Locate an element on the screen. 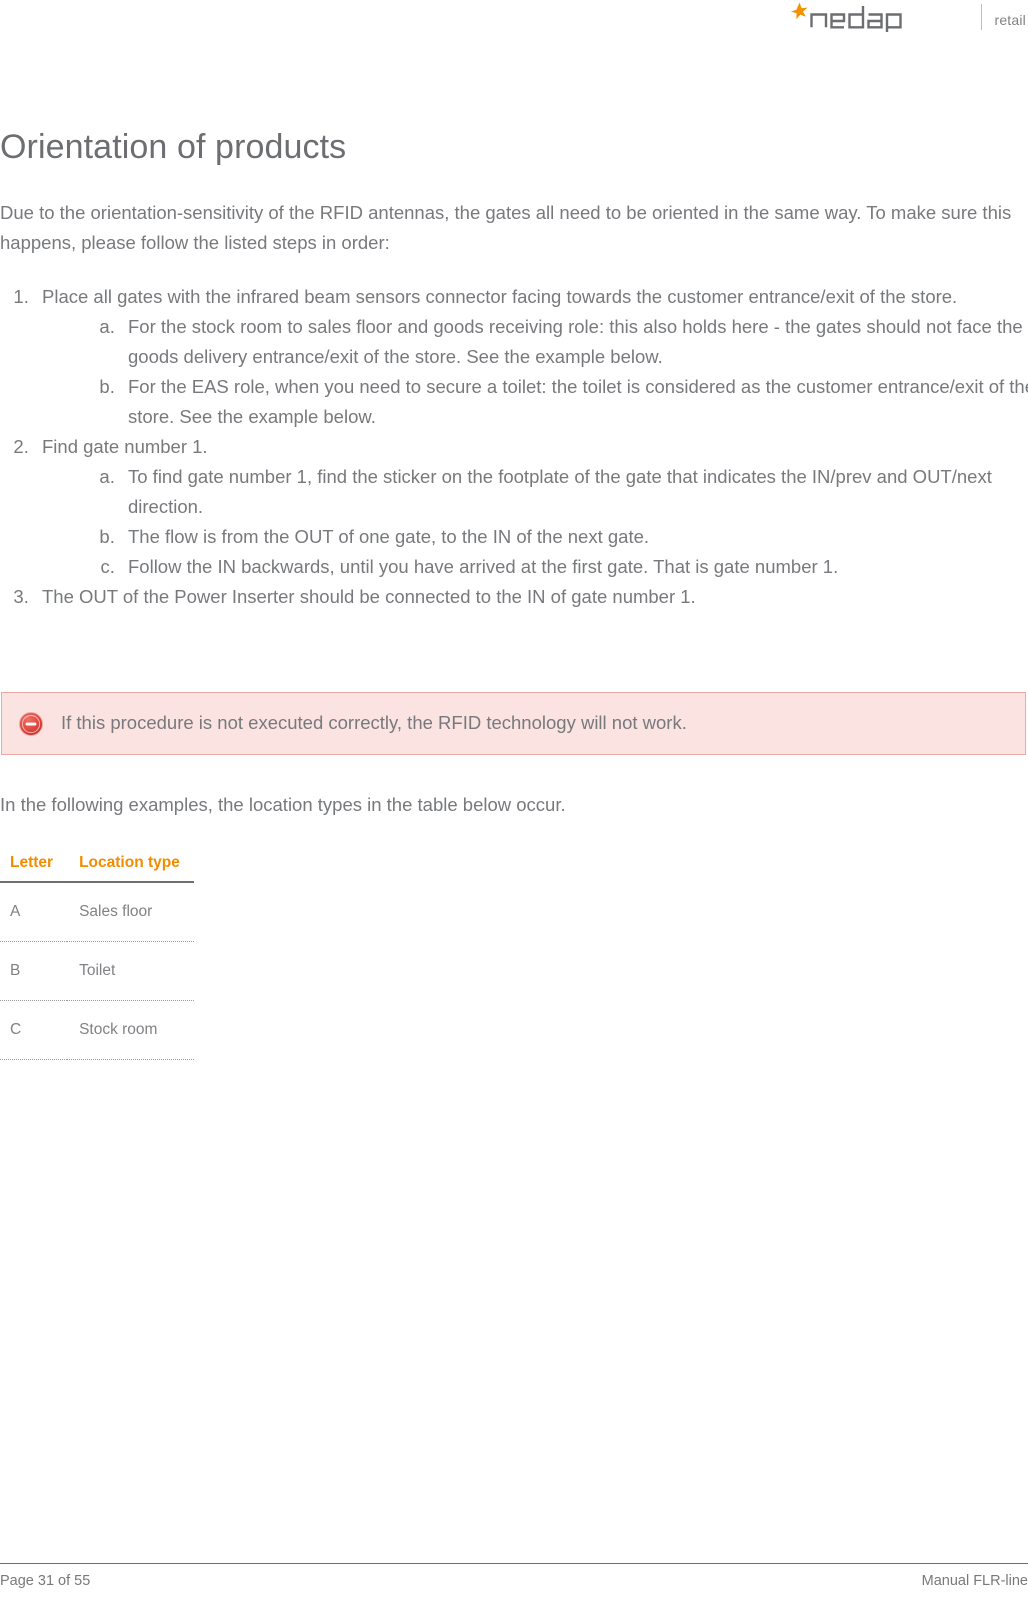  cell-letter: A is located at coordinates (34, 912).